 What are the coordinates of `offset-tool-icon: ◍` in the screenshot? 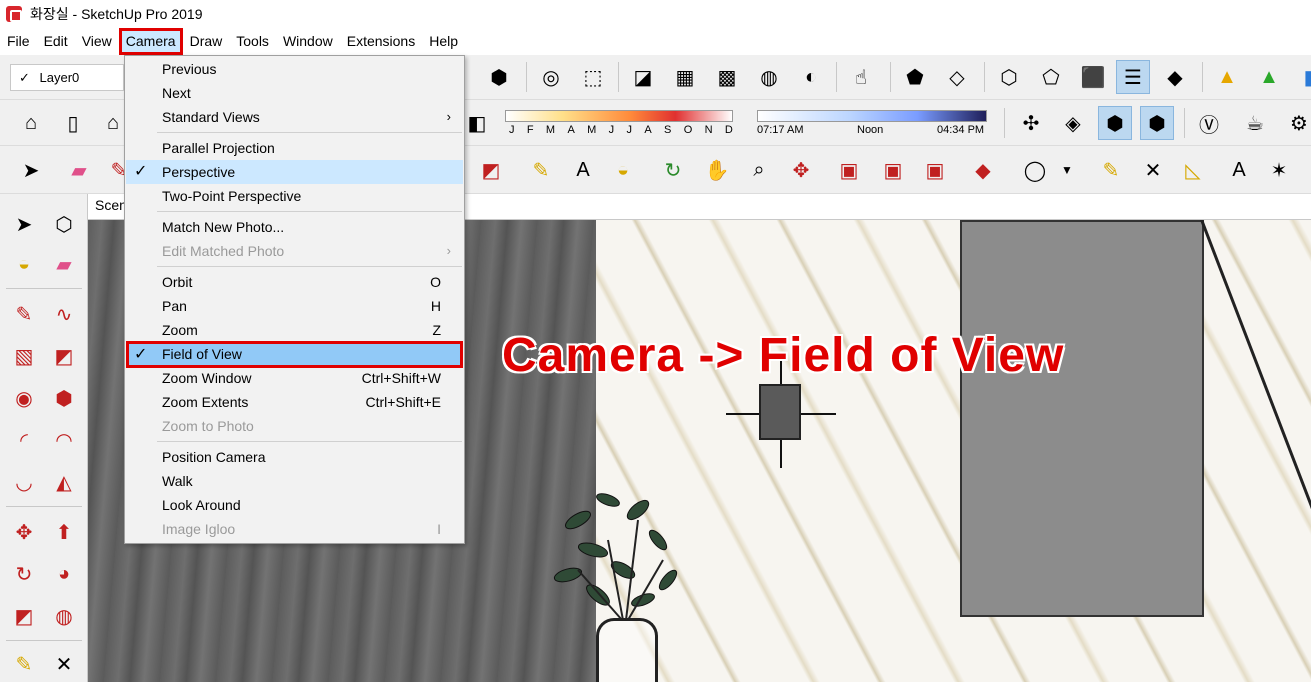 It's located at (64, 616).